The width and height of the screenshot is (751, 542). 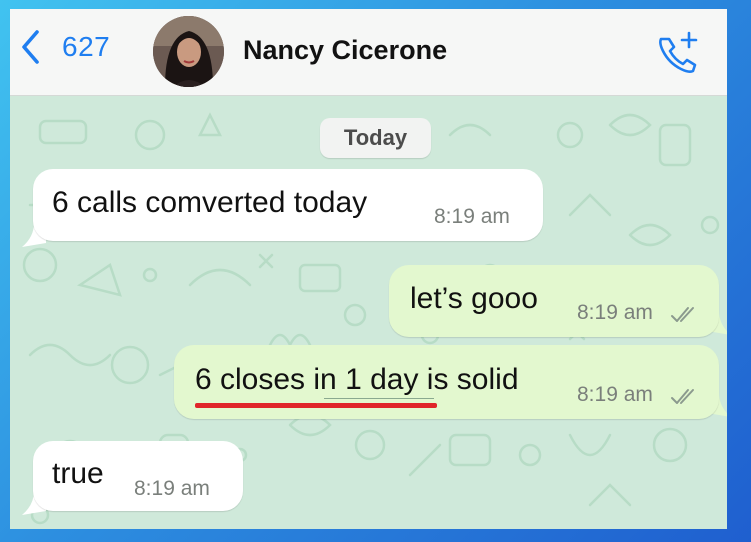 I want to click on contact-photo, so click(x=188, y=51).